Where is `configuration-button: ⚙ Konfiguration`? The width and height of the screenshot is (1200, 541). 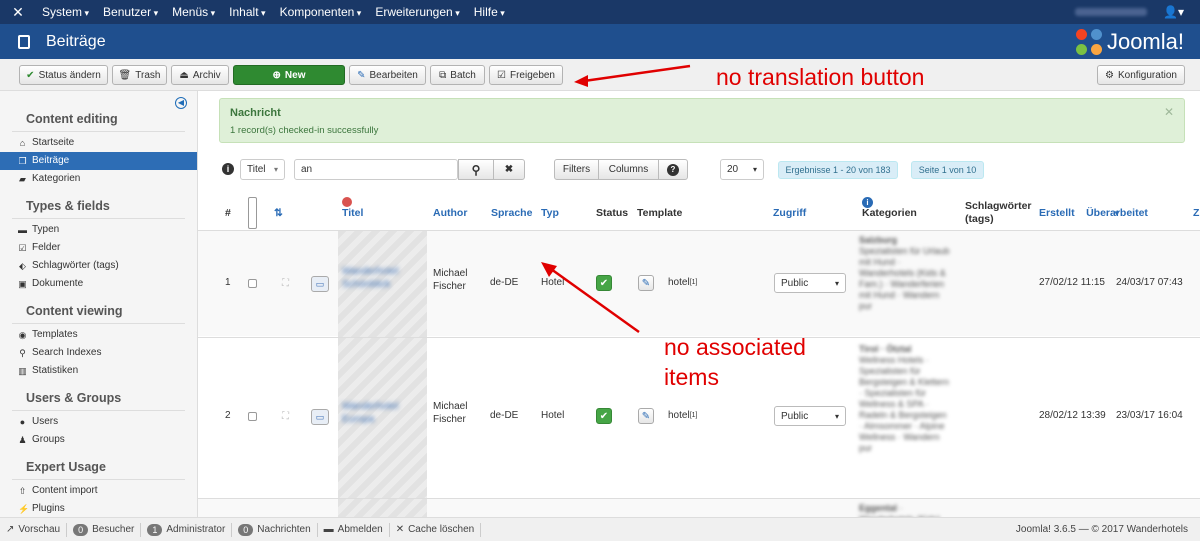 configuration-button: ⚙ Konfiguration is located at coordinates (1141, 75).